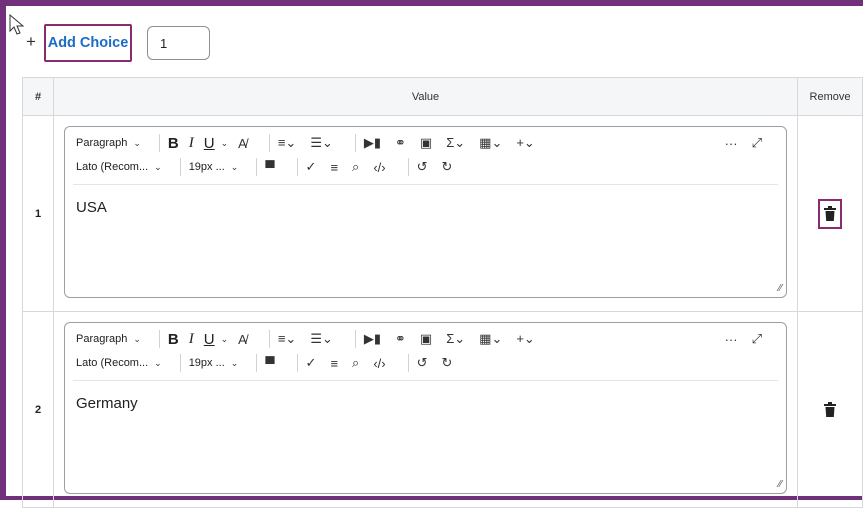 The image size is (863, 508). I want to click on editor-content: Germany, so click(107, 403).